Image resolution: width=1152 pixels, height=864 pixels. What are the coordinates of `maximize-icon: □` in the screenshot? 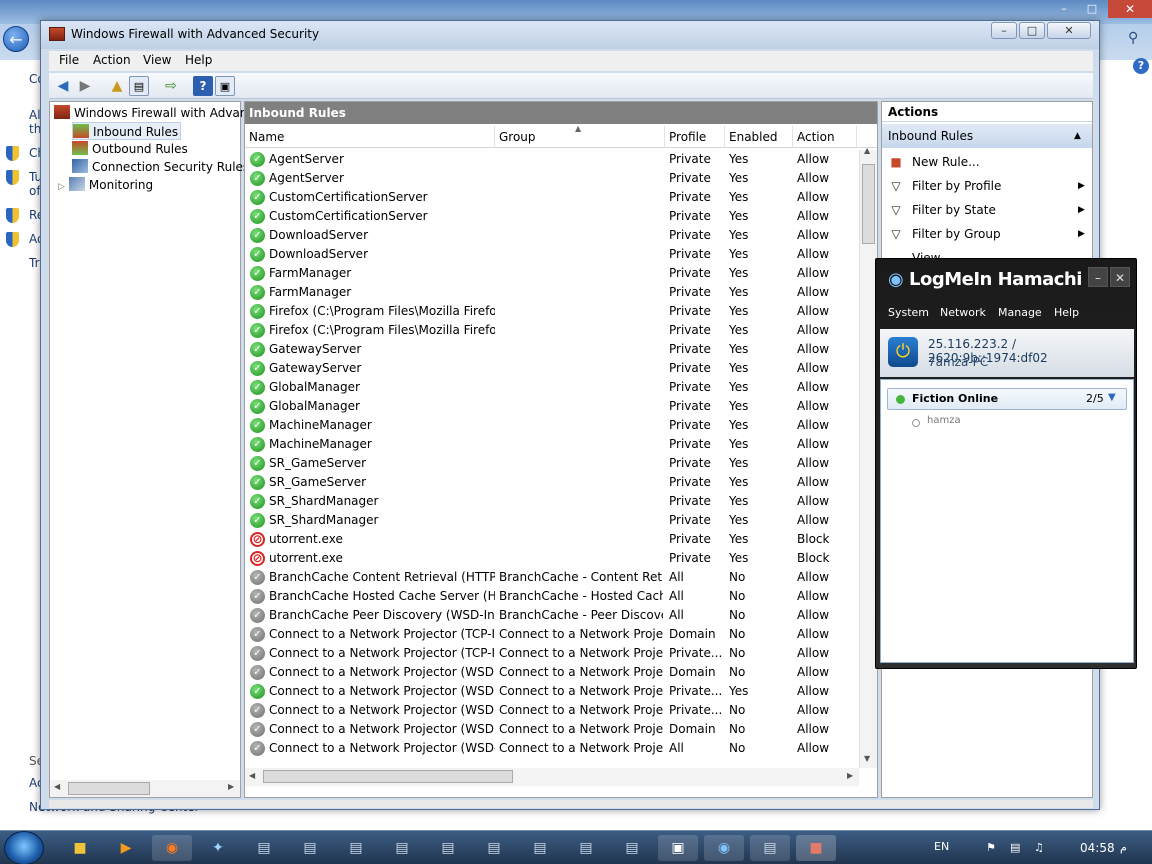 It's located at (1092, 9).